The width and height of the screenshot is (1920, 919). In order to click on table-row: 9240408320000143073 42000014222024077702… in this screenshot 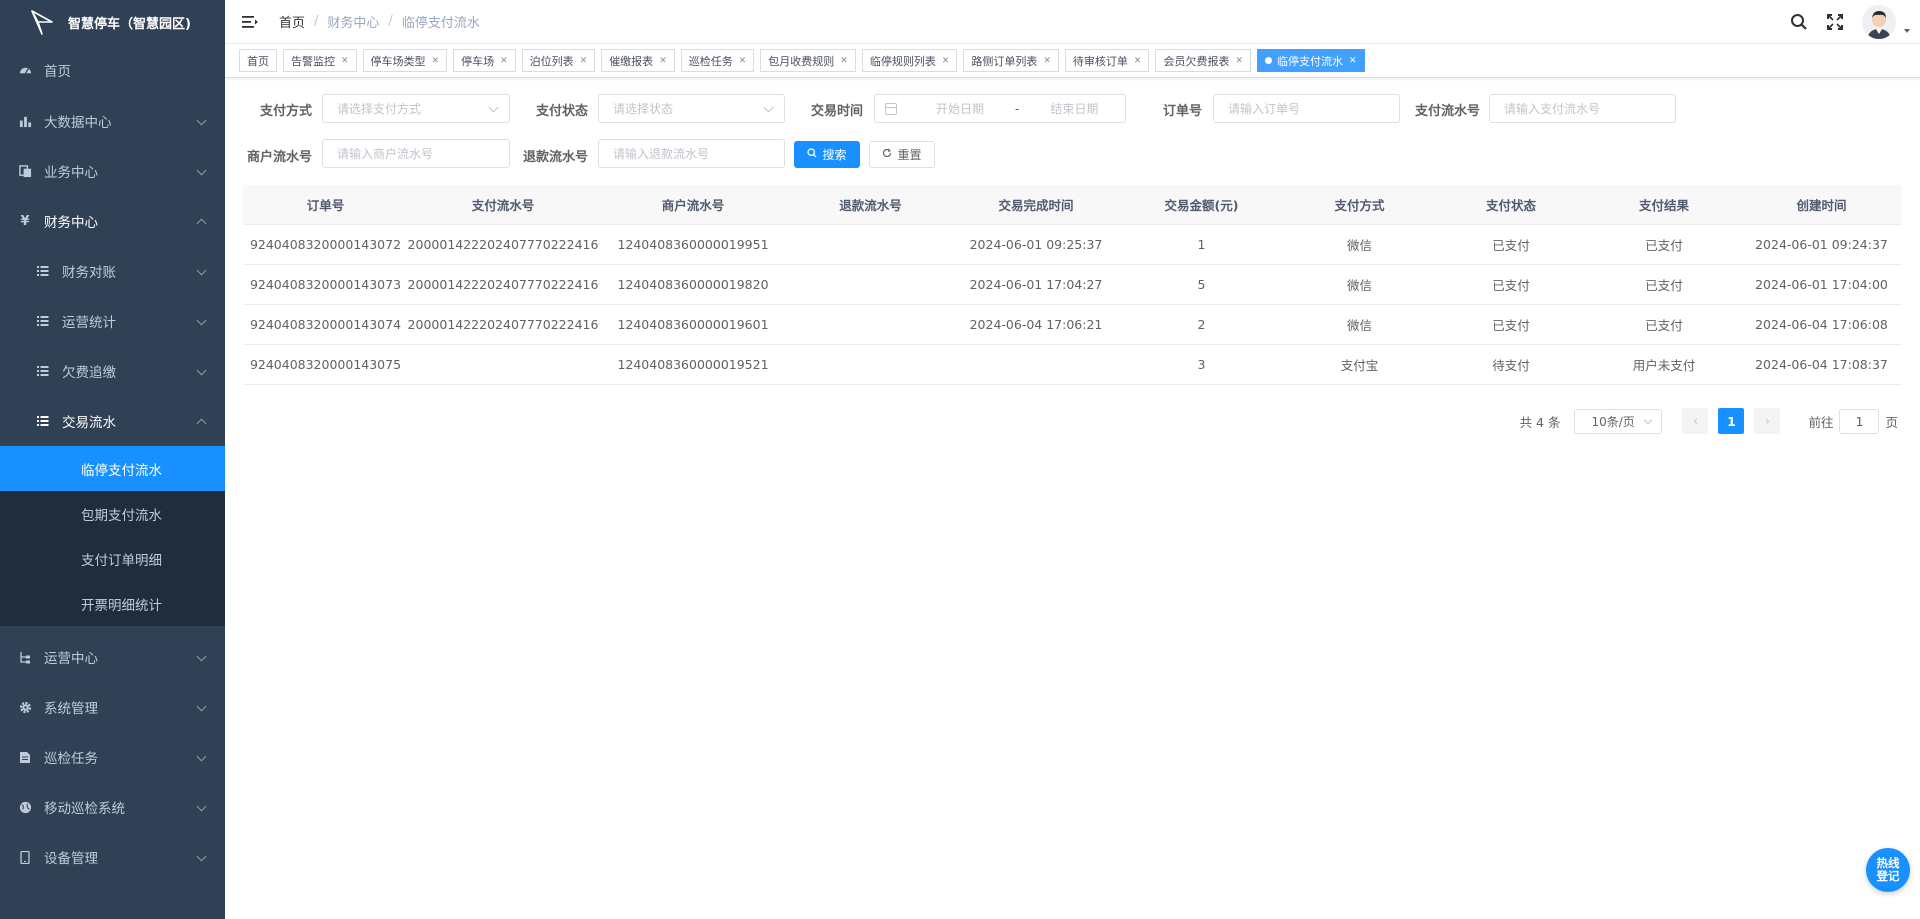, I will do `click(1072, 285)`.